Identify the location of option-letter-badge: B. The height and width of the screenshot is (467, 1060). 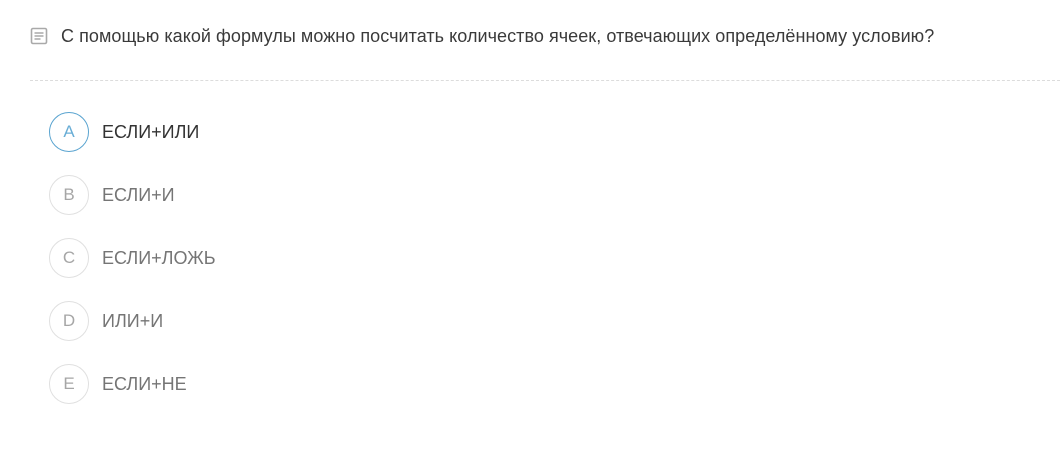
(69, 195).